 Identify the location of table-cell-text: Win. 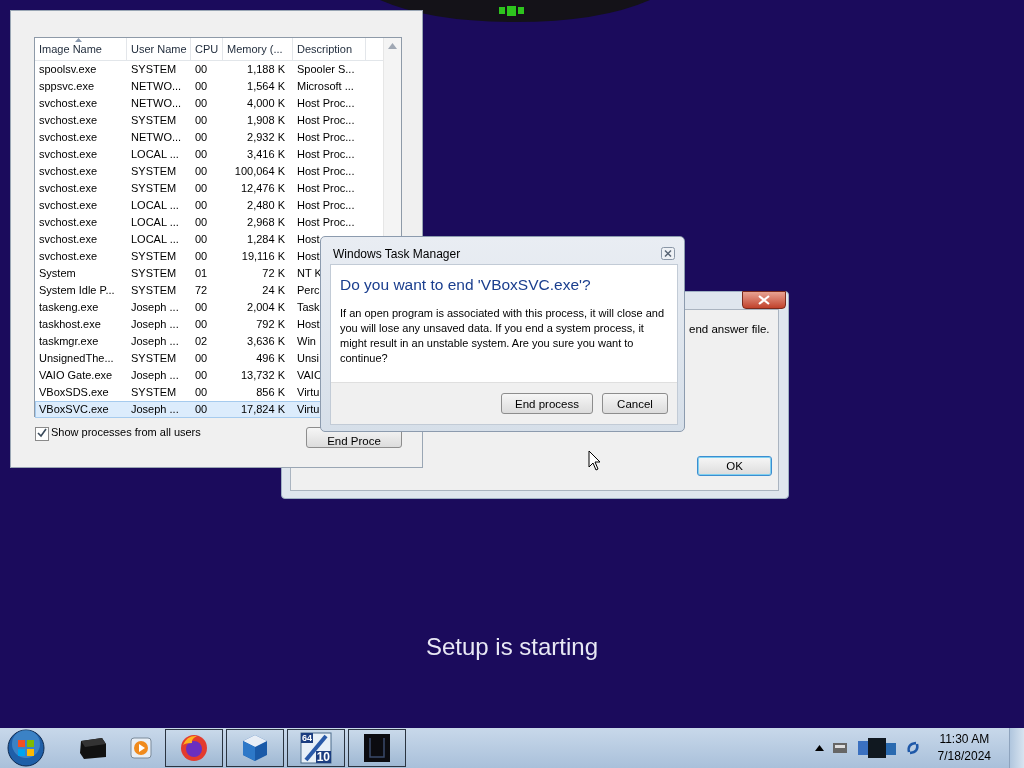
(306, 341).